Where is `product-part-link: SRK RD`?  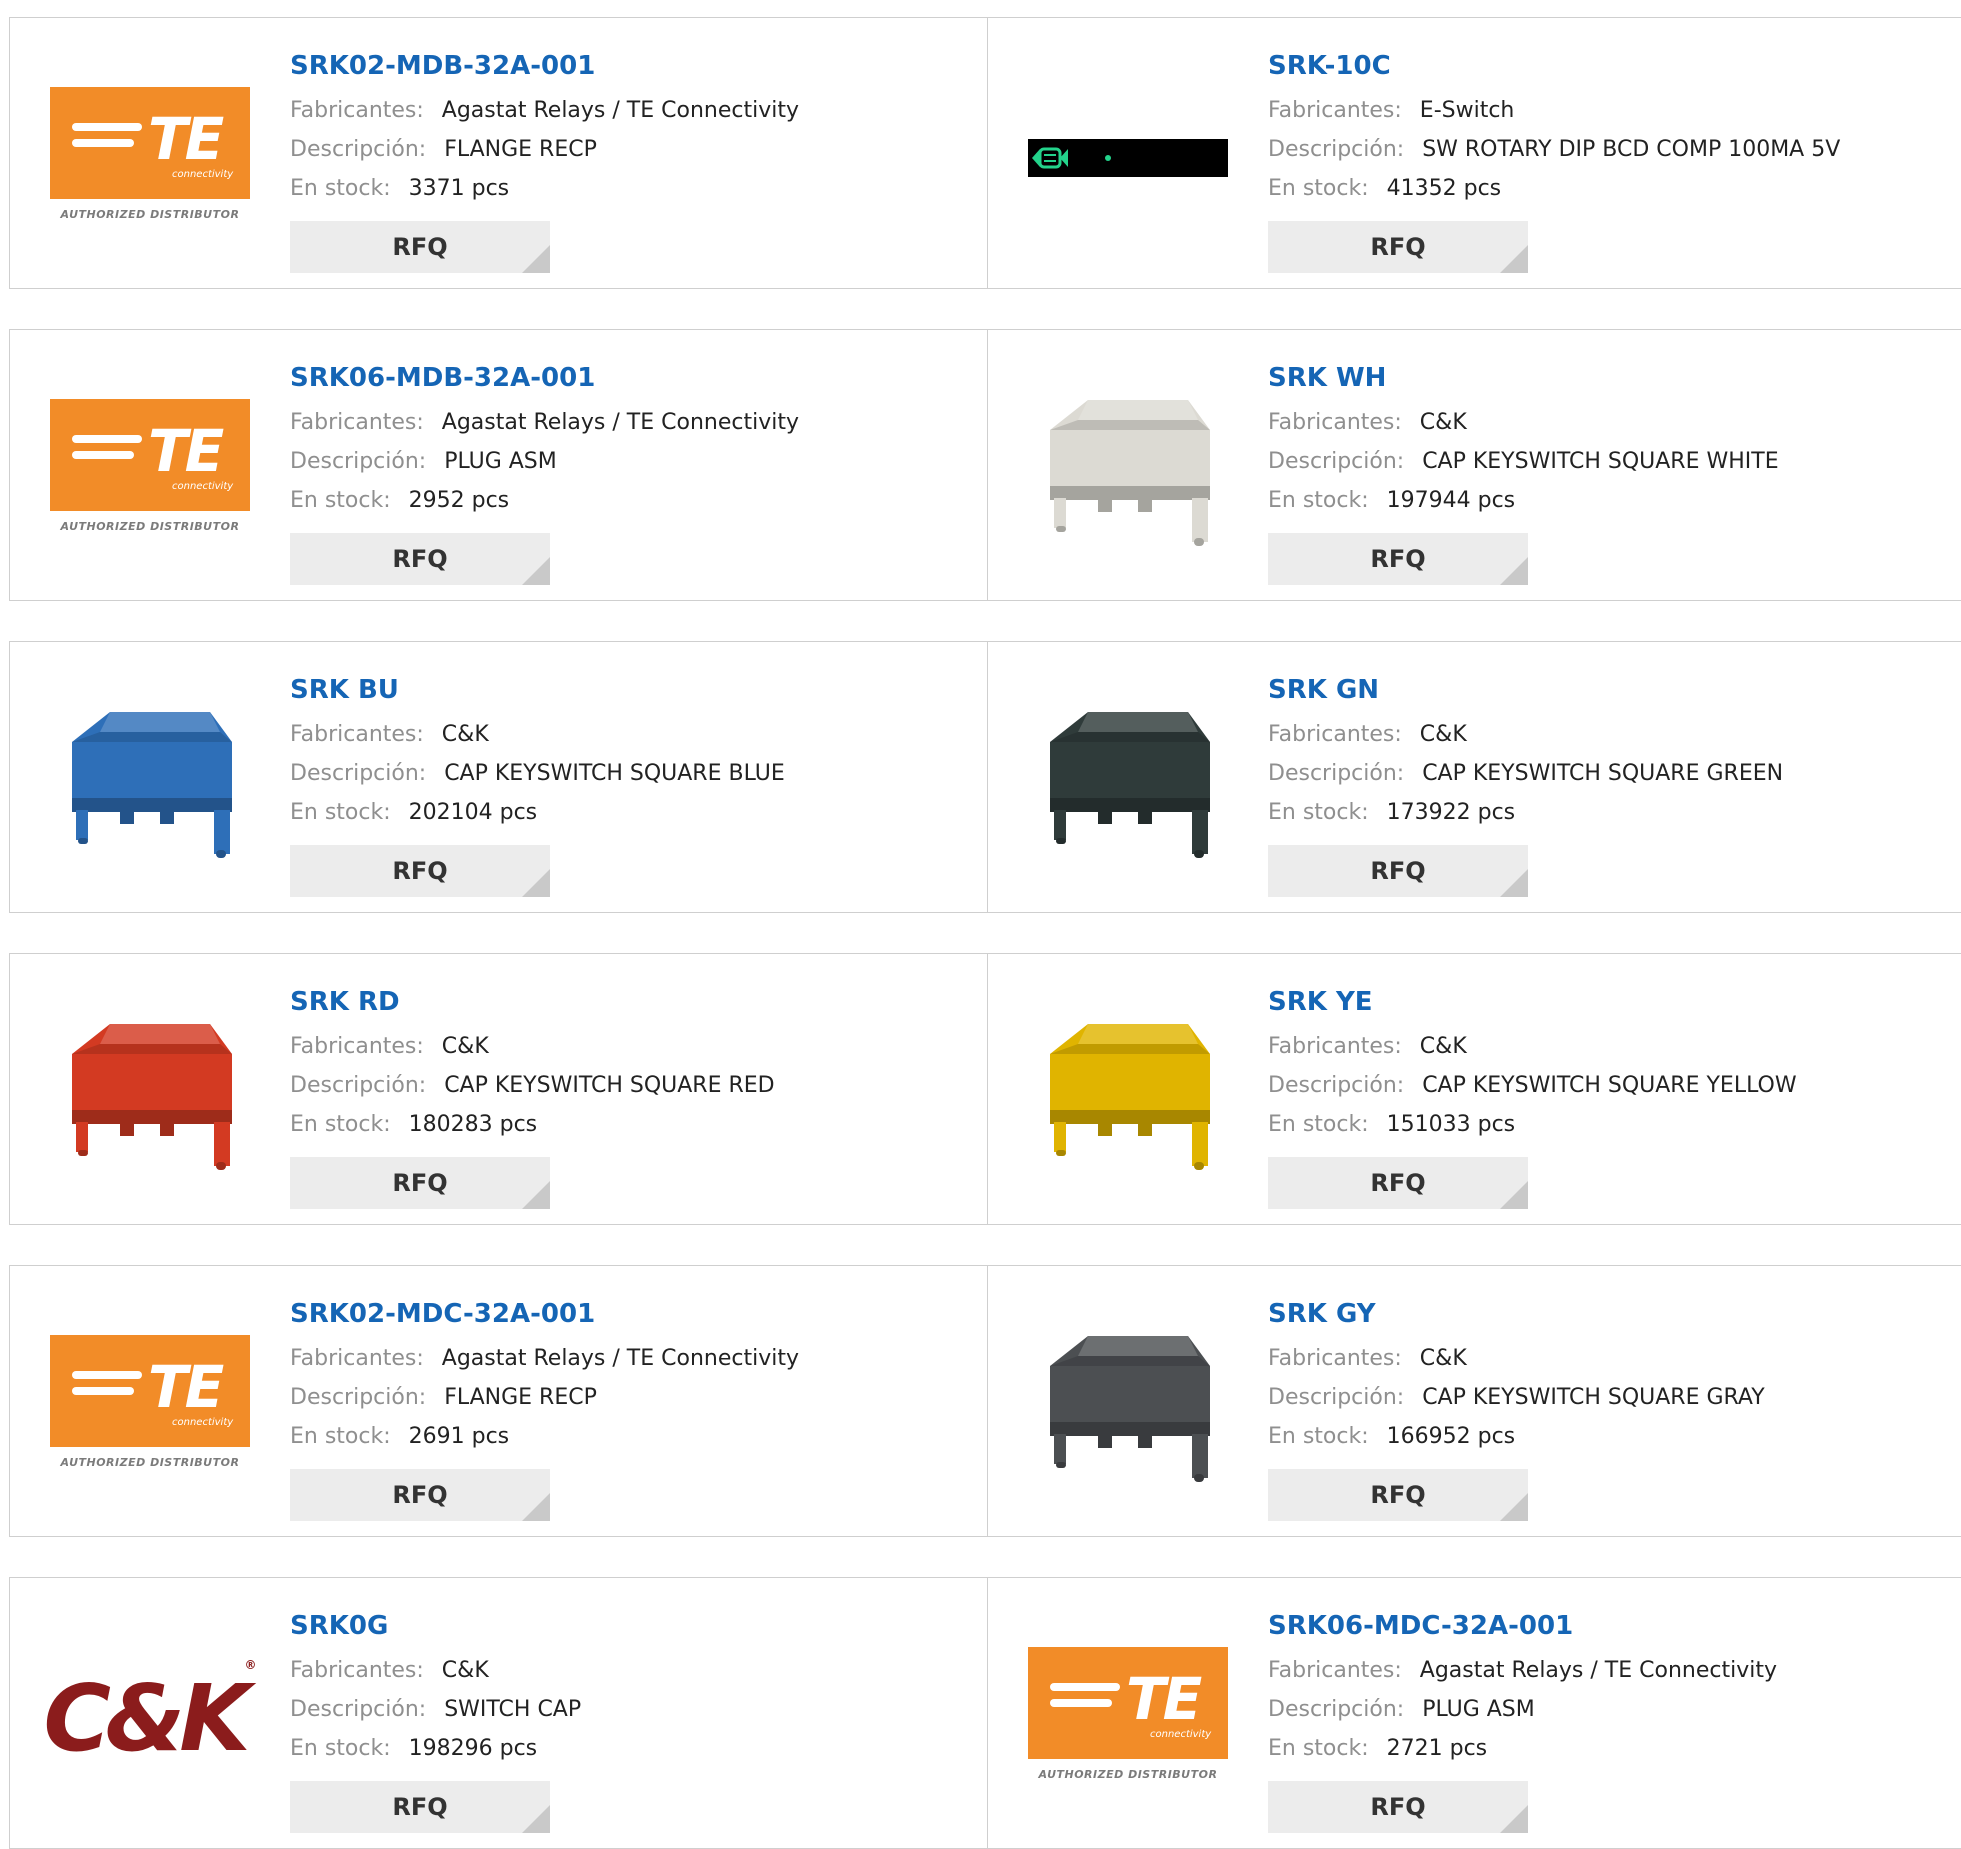
product-part-link: SRK RD is located at coordinates (628, 1002).